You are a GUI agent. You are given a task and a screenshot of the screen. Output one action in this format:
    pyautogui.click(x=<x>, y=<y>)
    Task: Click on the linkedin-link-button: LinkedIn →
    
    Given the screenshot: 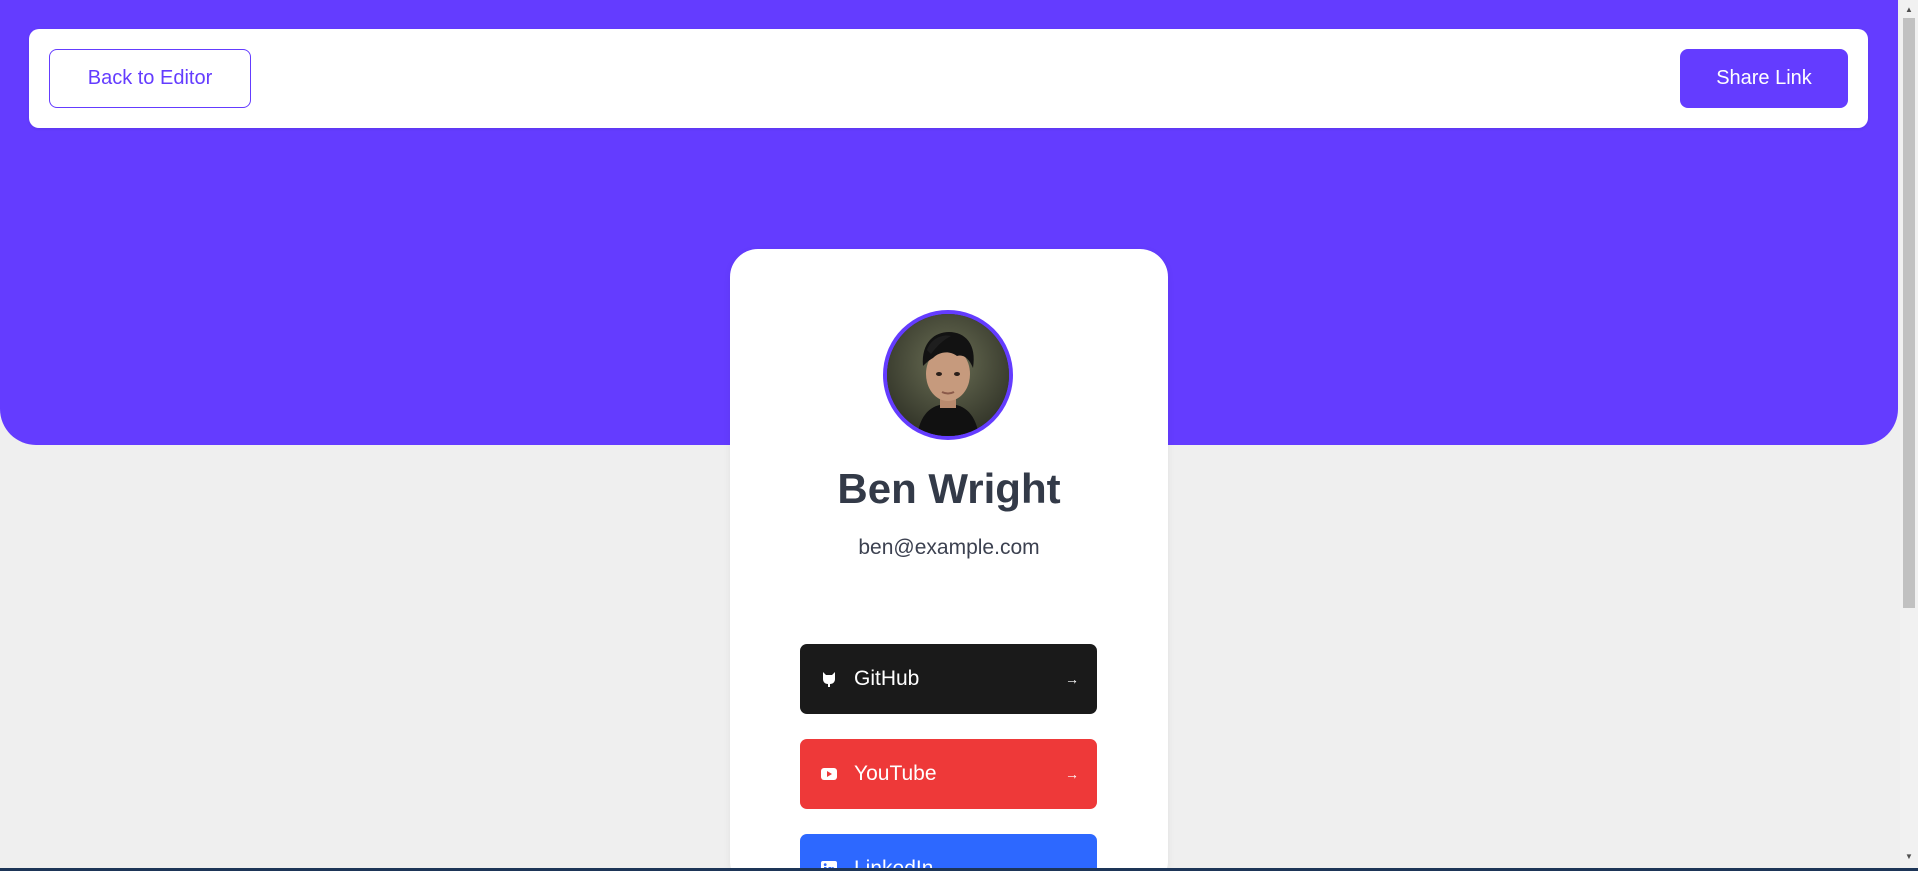 What is the action you would take?
    pyautogui.click(x=948, y=852)
    